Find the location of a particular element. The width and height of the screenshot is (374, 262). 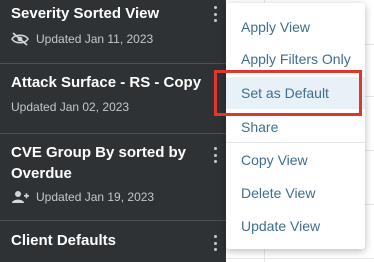

person-add-icon is located at coordinates (20, 197).